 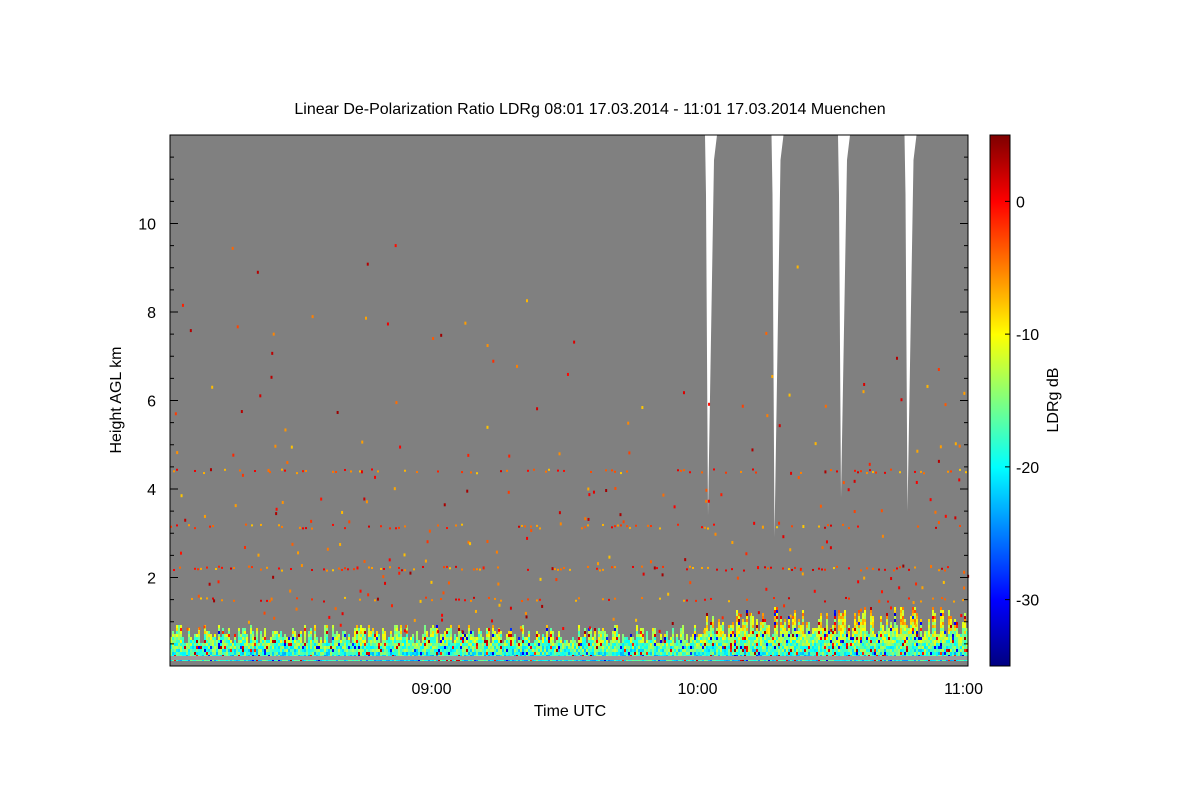 What do you see at coordinates (147, 225) in the screenshot?
I see `y-tick-label: 10` at bounding box center [147, 225].